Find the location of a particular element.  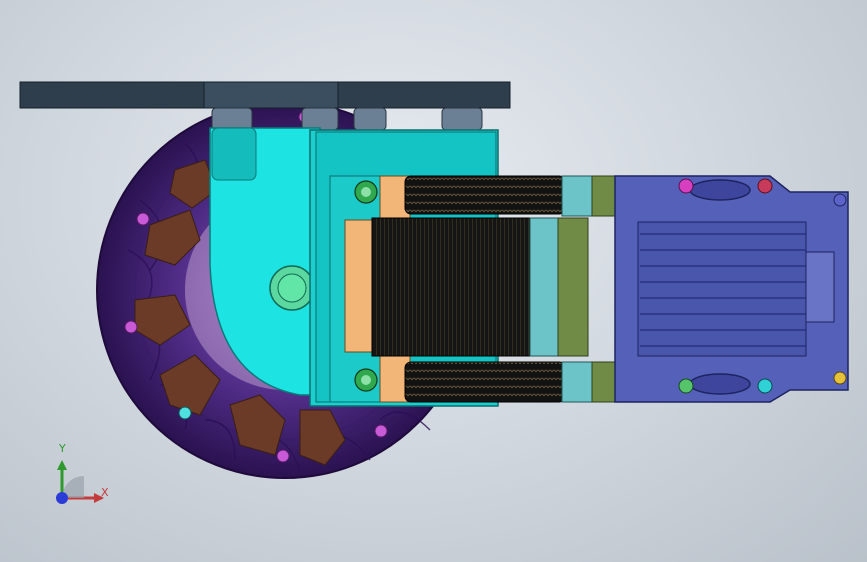

axis-x-label: X is located at coordinates (105, 492).